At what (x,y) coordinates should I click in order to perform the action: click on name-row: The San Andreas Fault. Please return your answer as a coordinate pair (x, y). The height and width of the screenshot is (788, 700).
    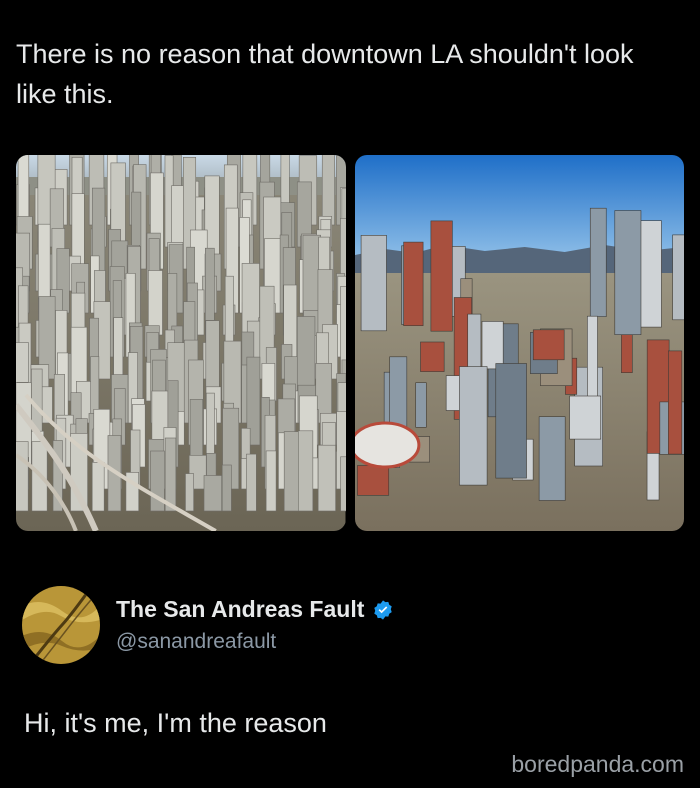
    Looking at the image, I should click on (255, 609).